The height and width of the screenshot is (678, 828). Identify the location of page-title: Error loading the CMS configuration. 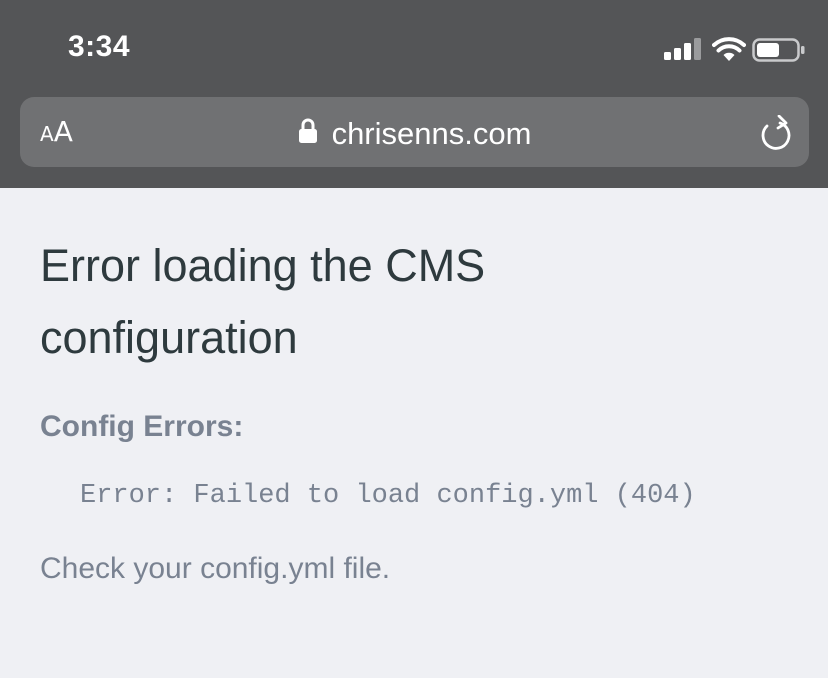
(263, 301).